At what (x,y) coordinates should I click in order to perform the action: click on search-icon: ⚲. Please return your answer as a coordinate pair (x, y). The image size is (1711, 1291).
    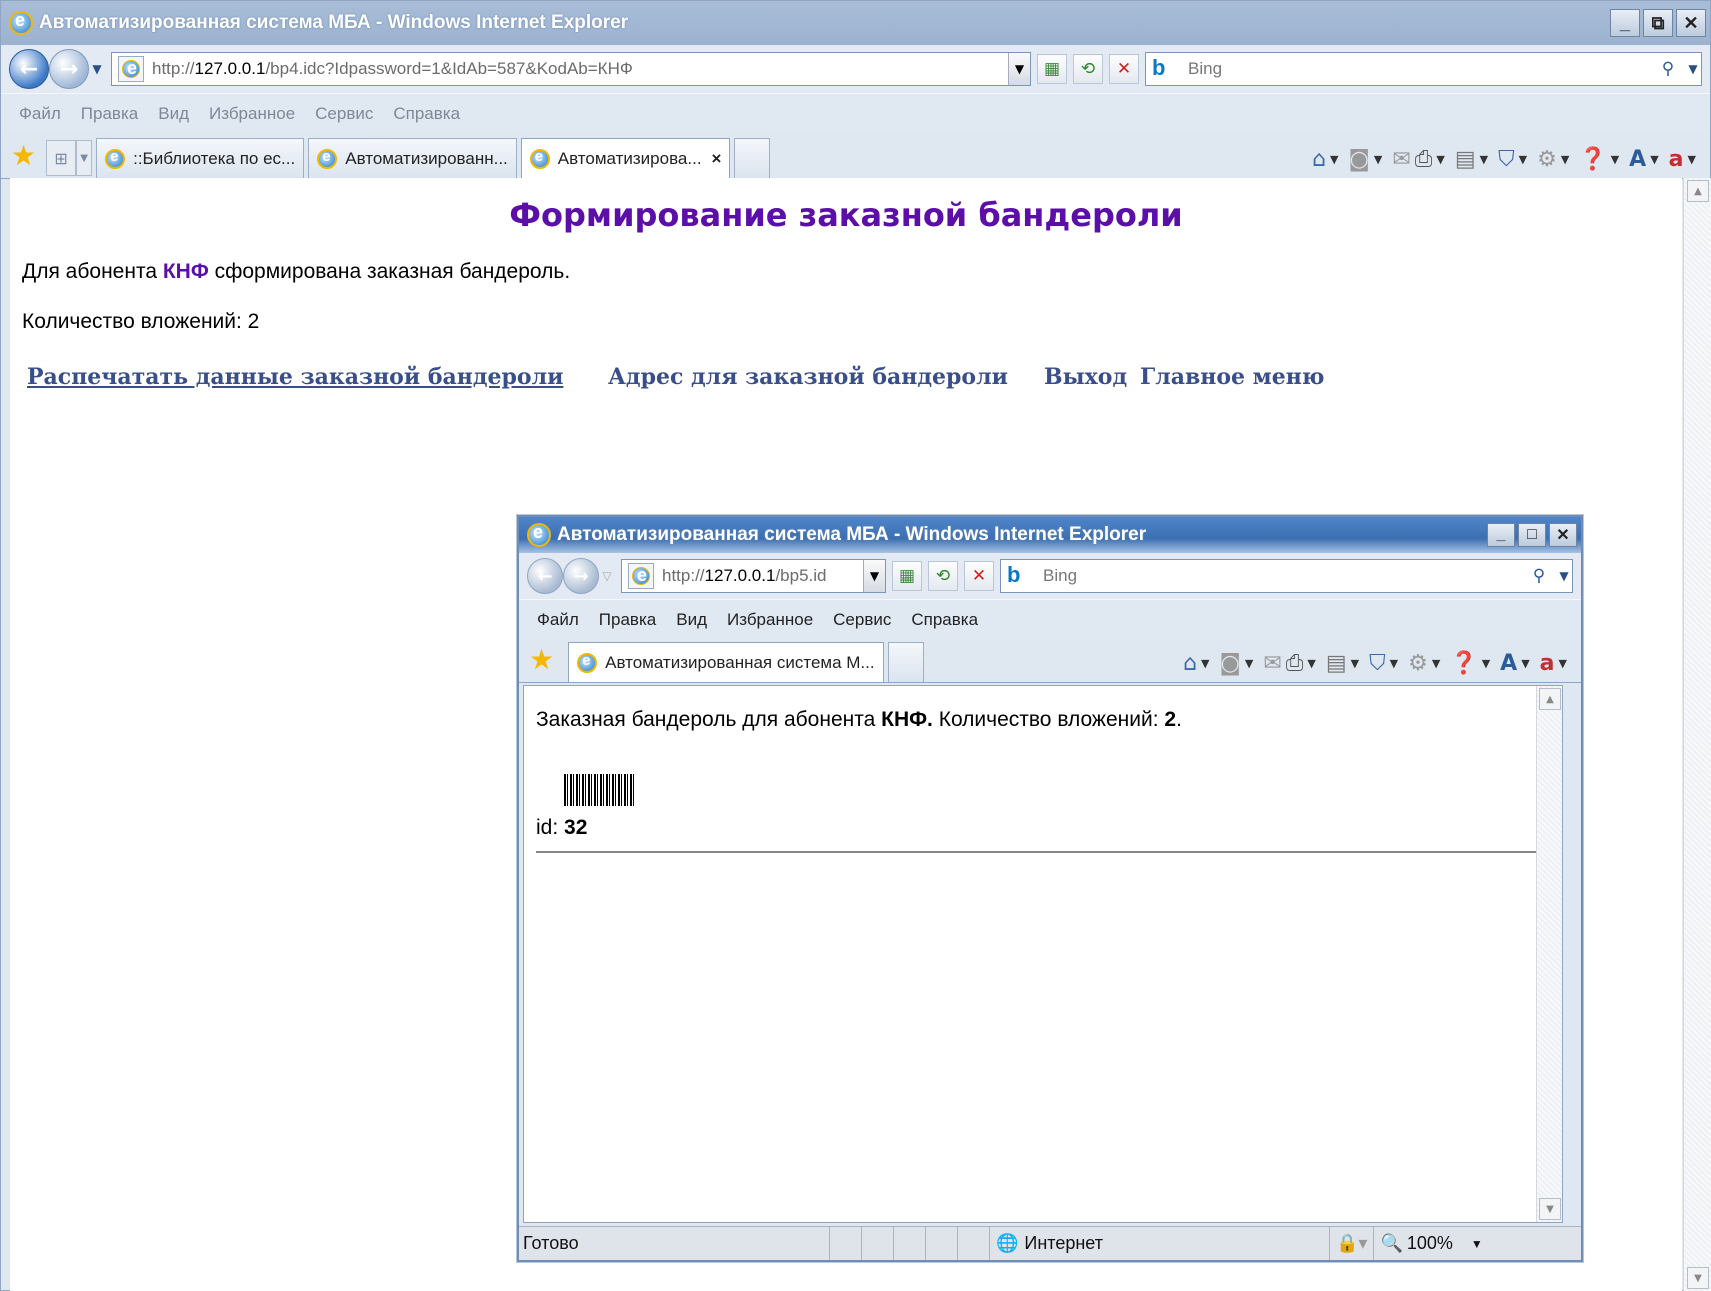
    Looking at the image, I should click on (1668, 69).